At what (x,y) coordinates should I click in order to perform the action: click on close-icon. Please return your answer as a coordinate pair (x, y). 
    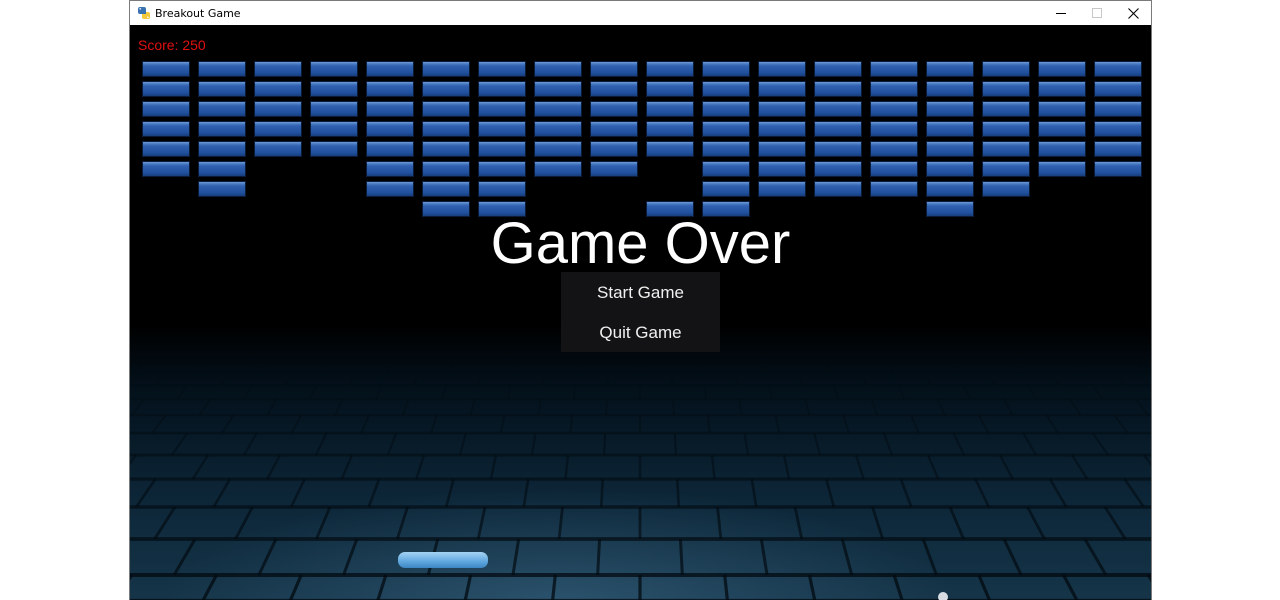
    Looking at the image, I should click on (1133, 13).